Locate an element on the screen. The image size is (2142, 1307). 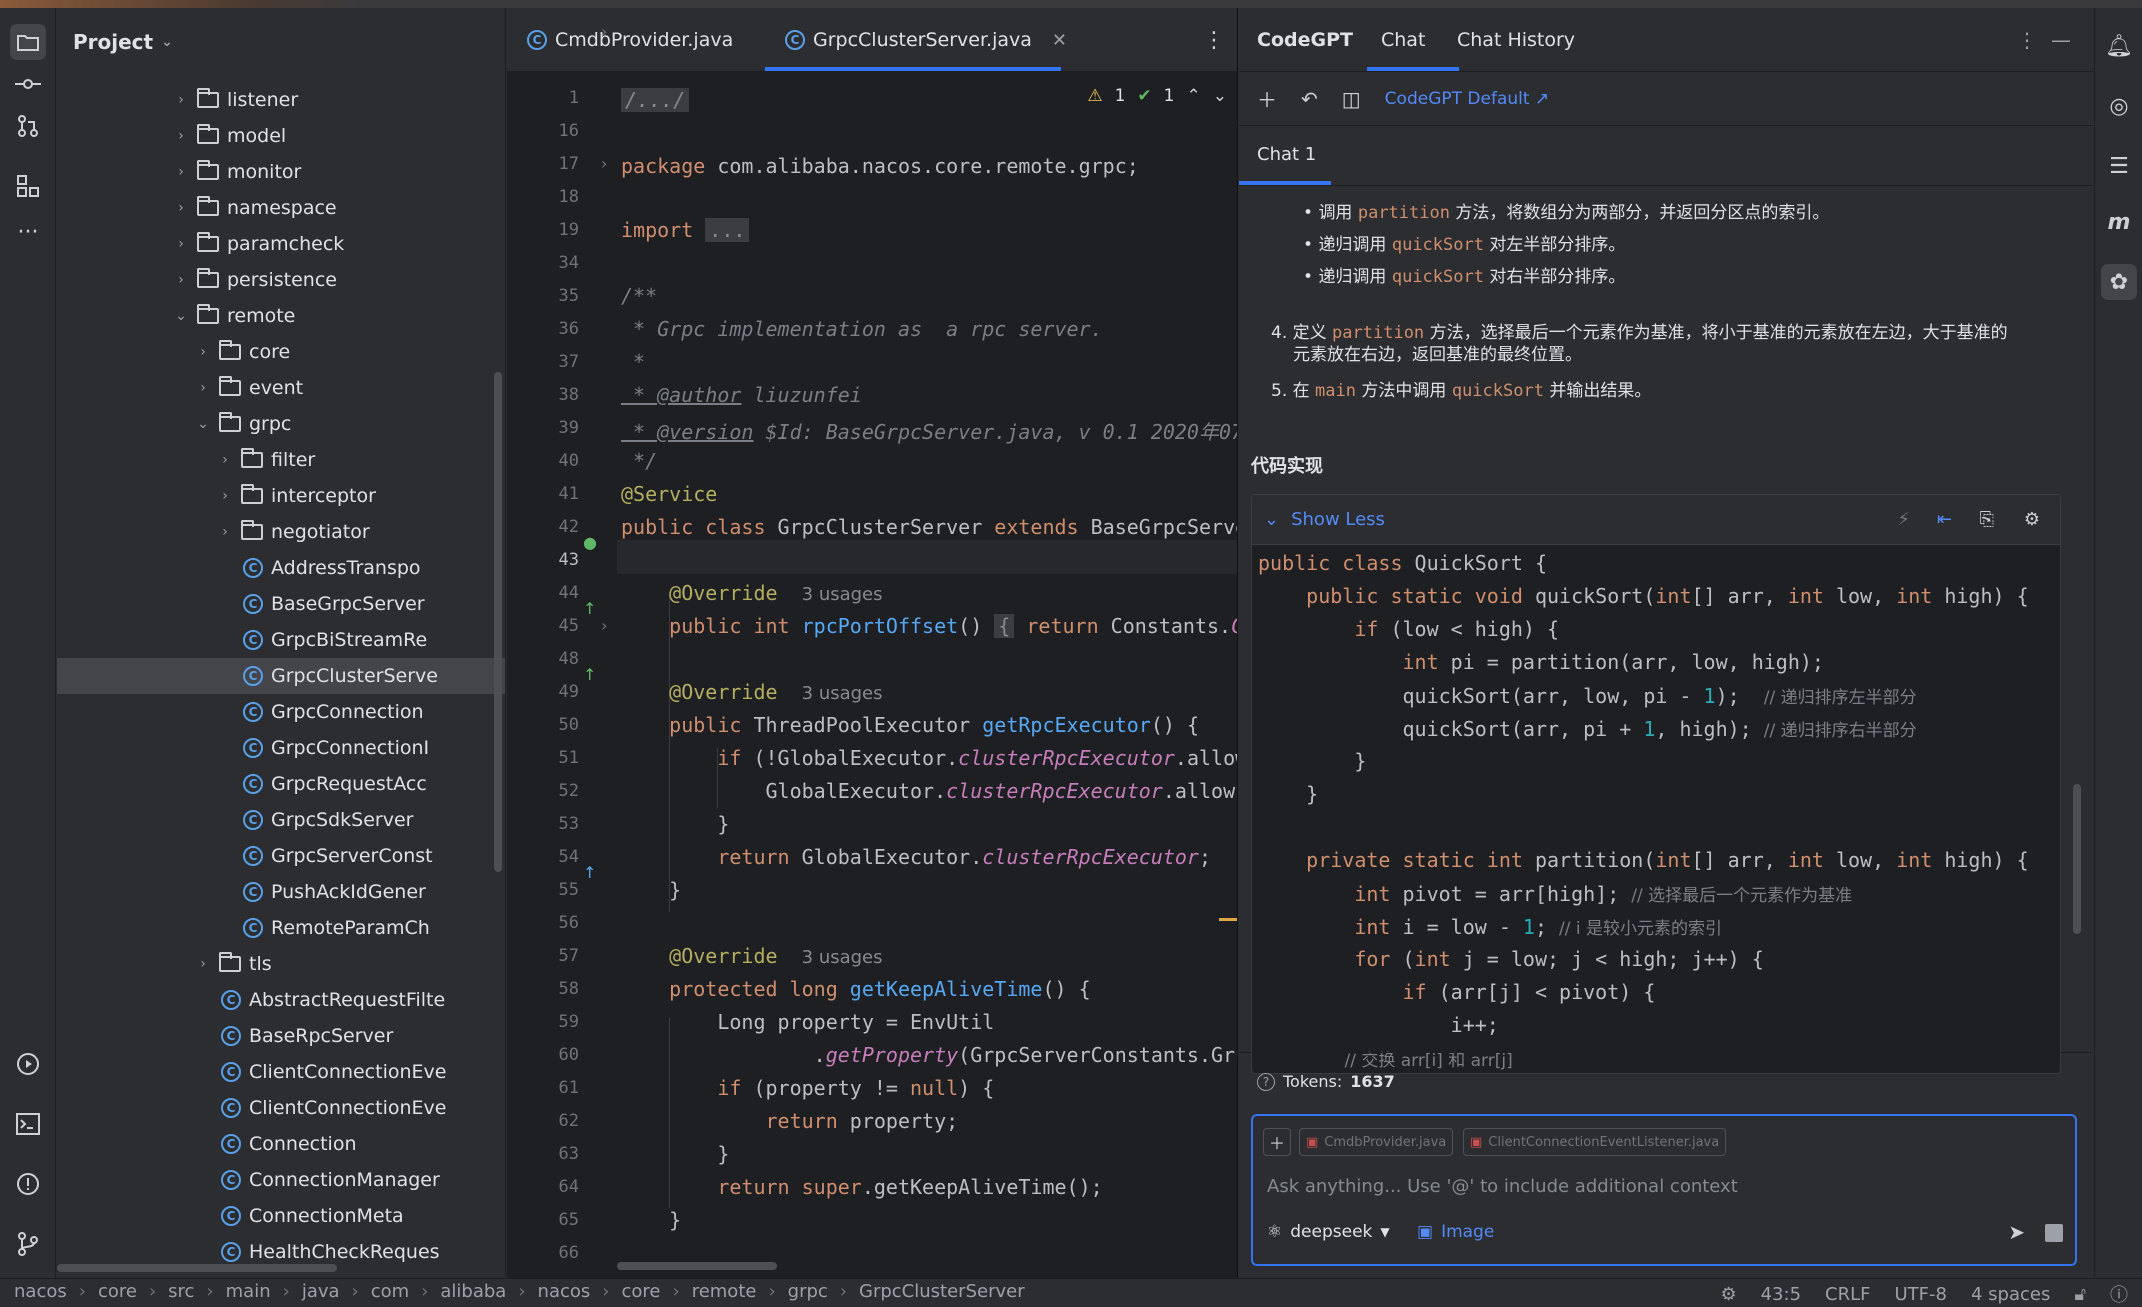
line-number: 66 is located at coordinates (549, 1253).